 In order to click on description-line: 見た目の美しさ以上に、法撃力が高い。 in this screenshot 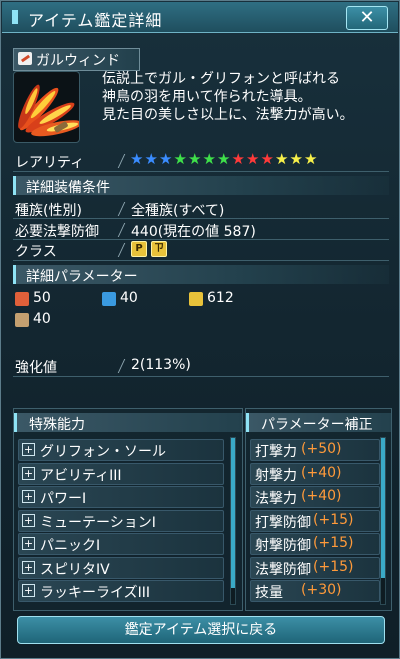, I will do `click(228, 115)`.